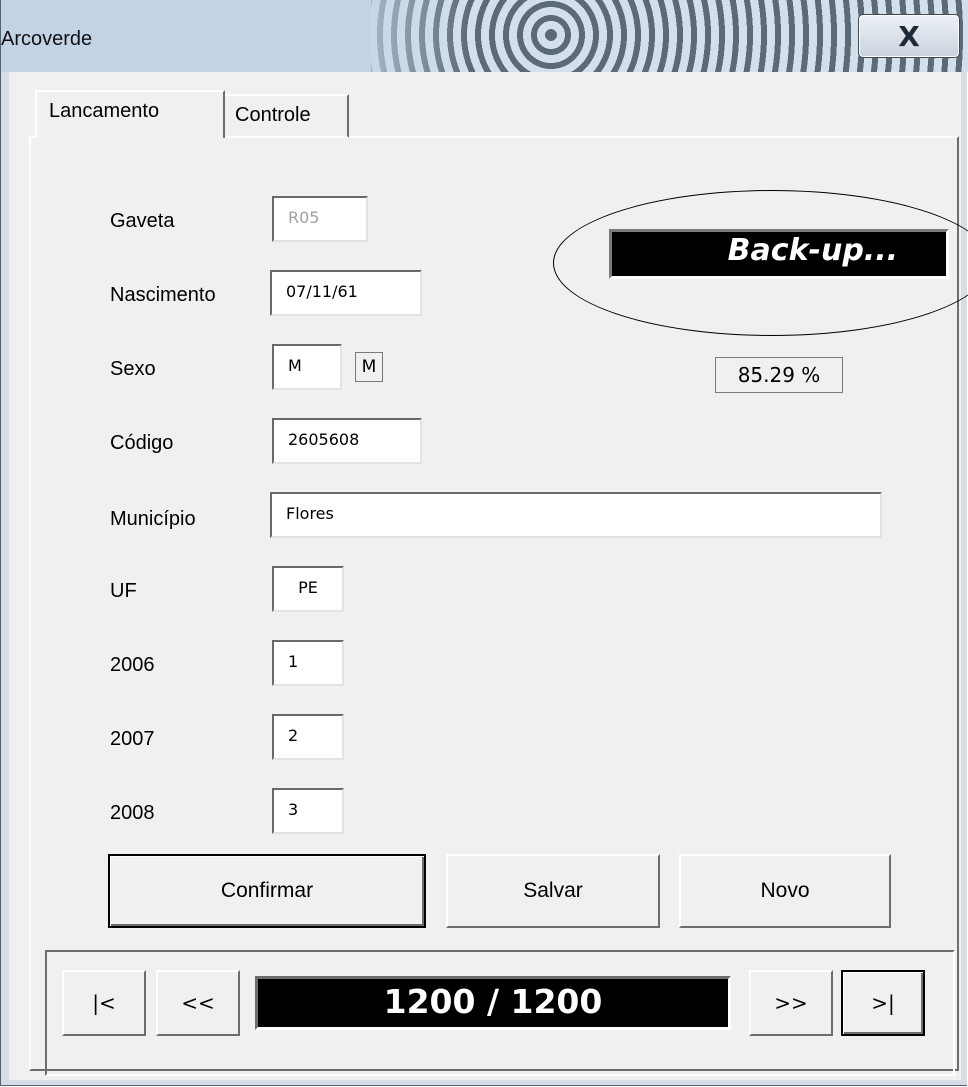  I want to click on progress-percent-label: 85.29 %, so click(779, 375).